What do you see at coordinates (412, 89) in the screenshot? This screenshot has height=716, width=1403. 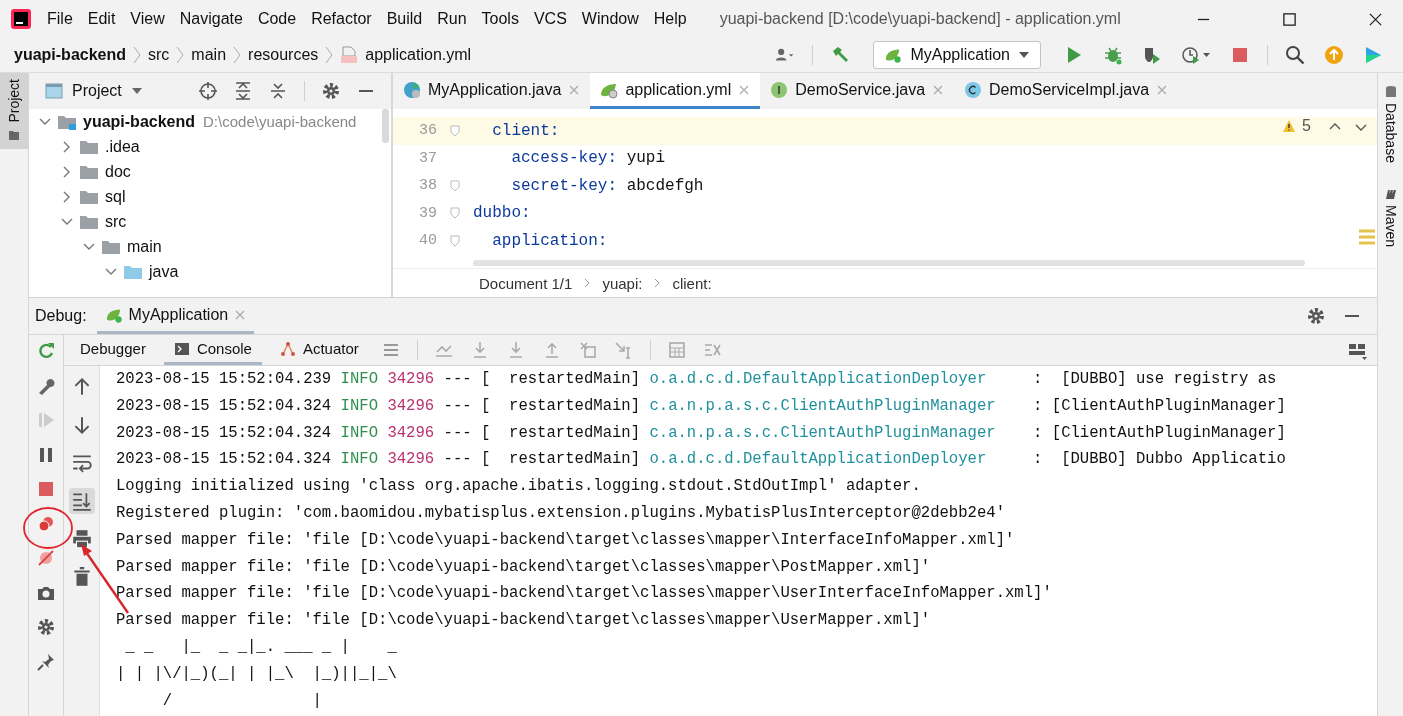 I see `class-run-icon` at bounding box center [412, 89].